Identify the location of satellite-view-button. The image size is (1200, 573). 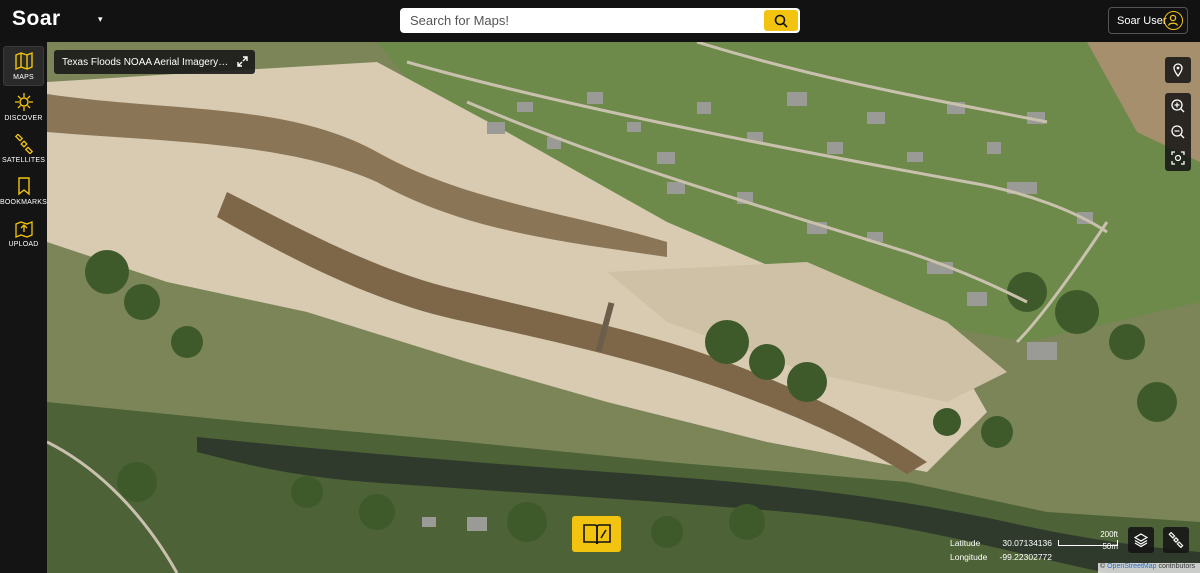
(1176, 540).